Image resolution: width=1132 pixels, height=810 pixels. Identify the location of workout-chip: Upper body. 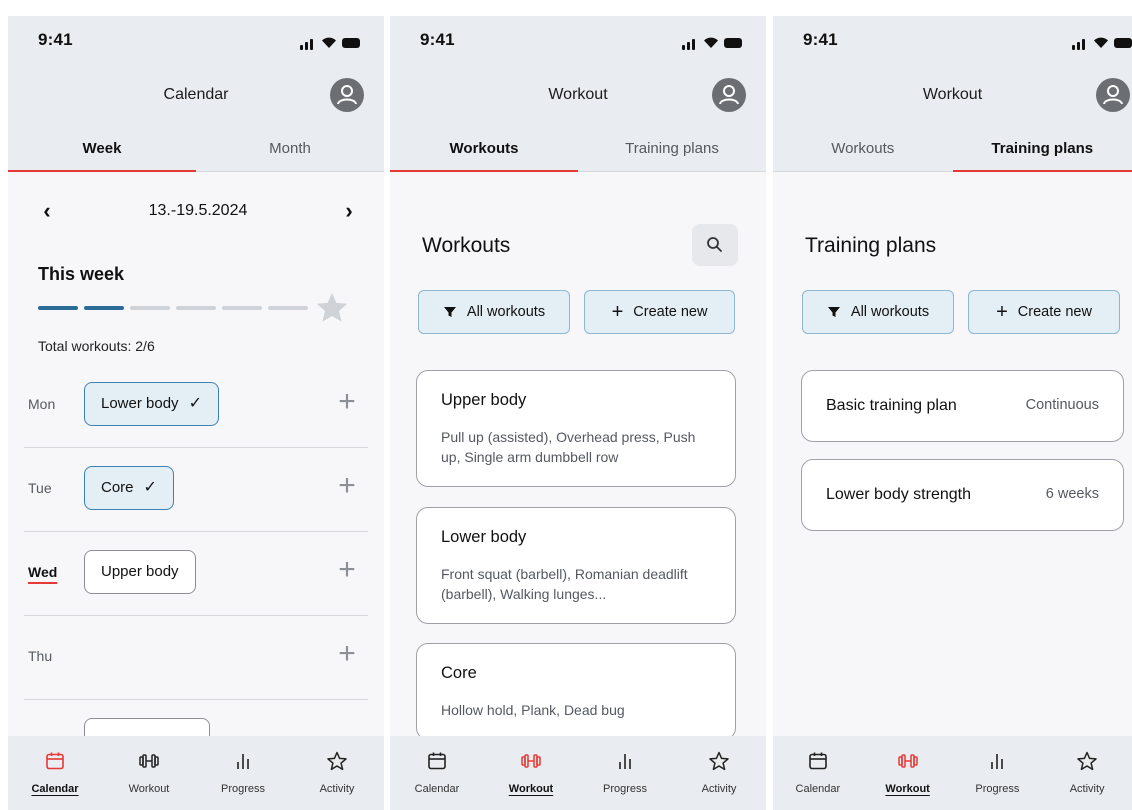
(140, 572).